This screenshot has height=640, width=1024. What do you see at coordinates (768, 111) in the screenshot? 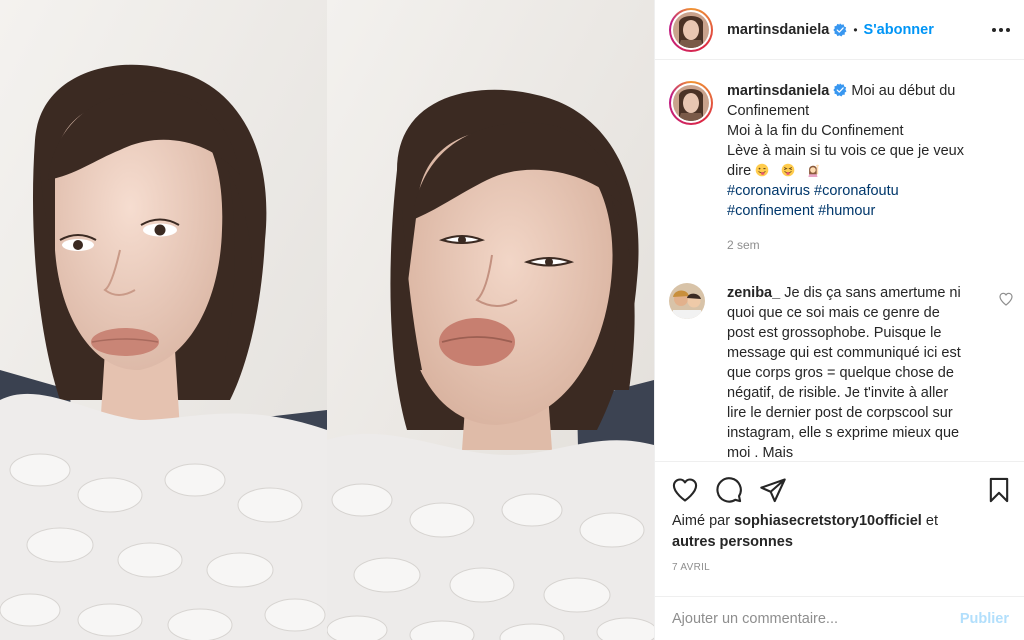
I see `caption-line-2: Confinement` at bounding box center [768, 111].